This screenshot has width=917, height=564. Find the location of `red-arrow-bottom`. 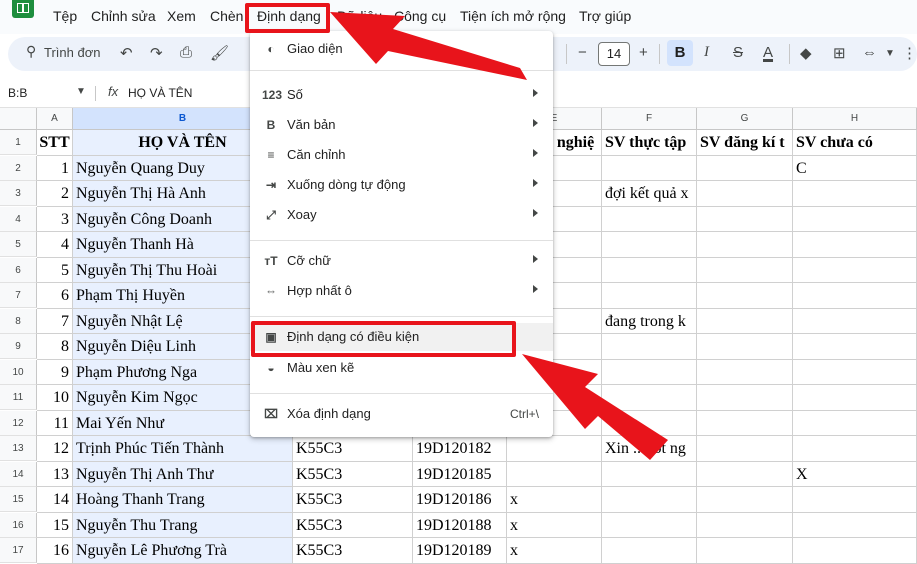

red-arrow-bottom is located at coordinates (595, 407).